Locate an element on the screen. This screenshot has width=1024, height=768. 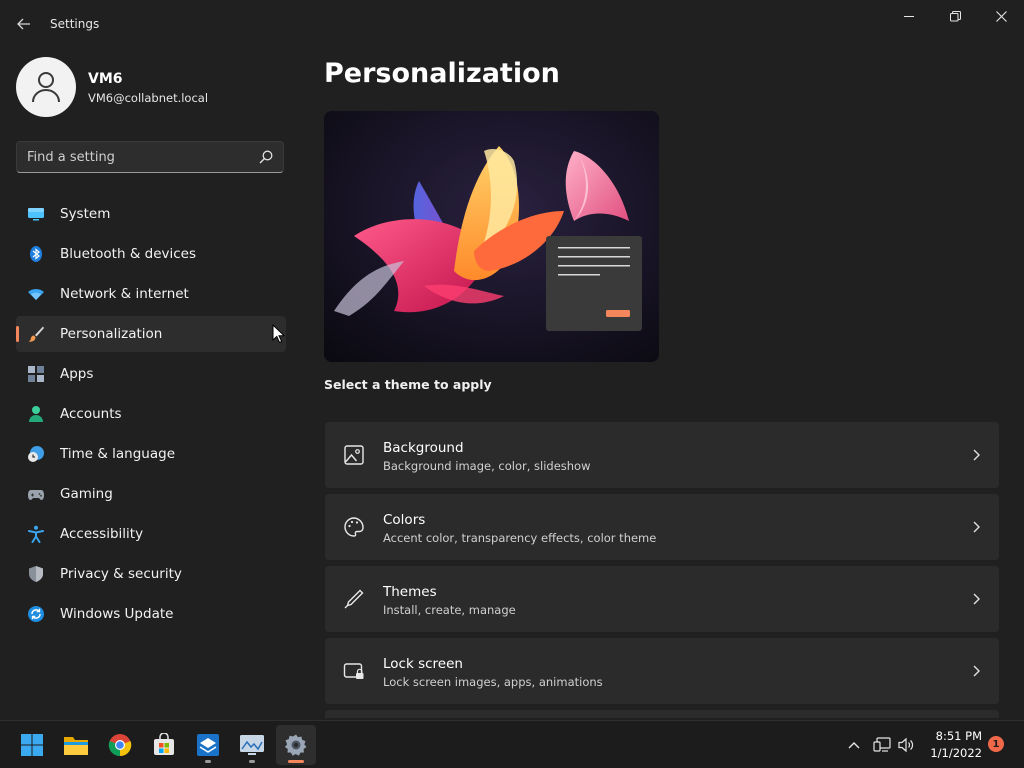
person-icon is located at coordinates (36, 414).